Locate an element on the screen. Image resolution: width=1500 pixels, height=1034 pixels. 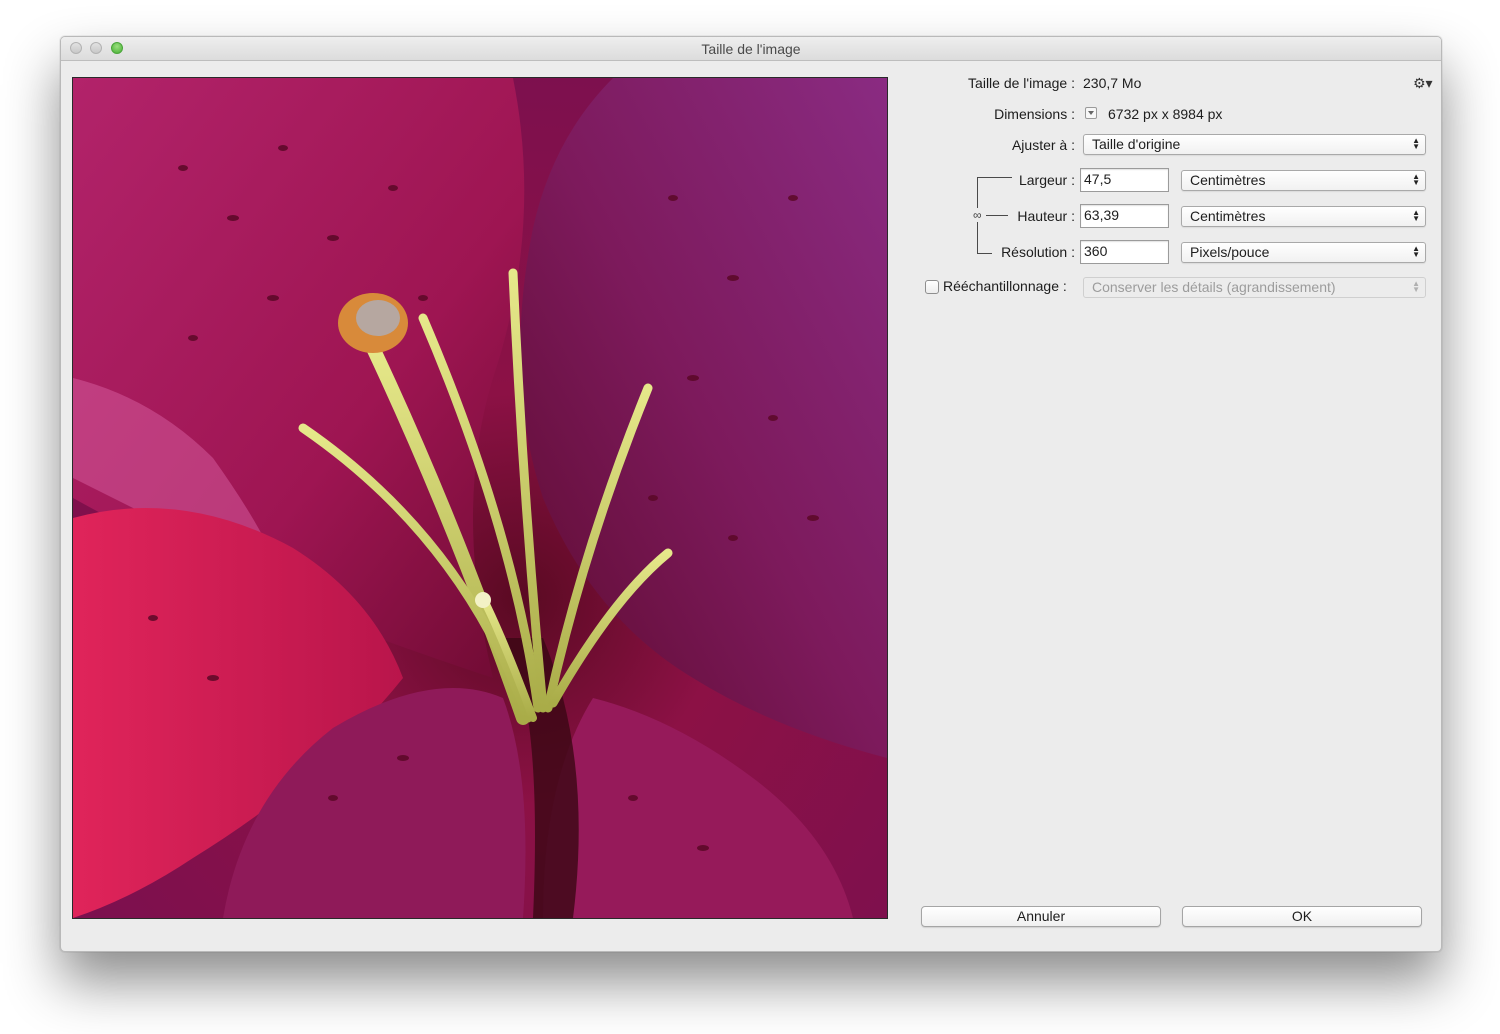
height-unit-value: Centimètres is located at coordinates (1228, 216).